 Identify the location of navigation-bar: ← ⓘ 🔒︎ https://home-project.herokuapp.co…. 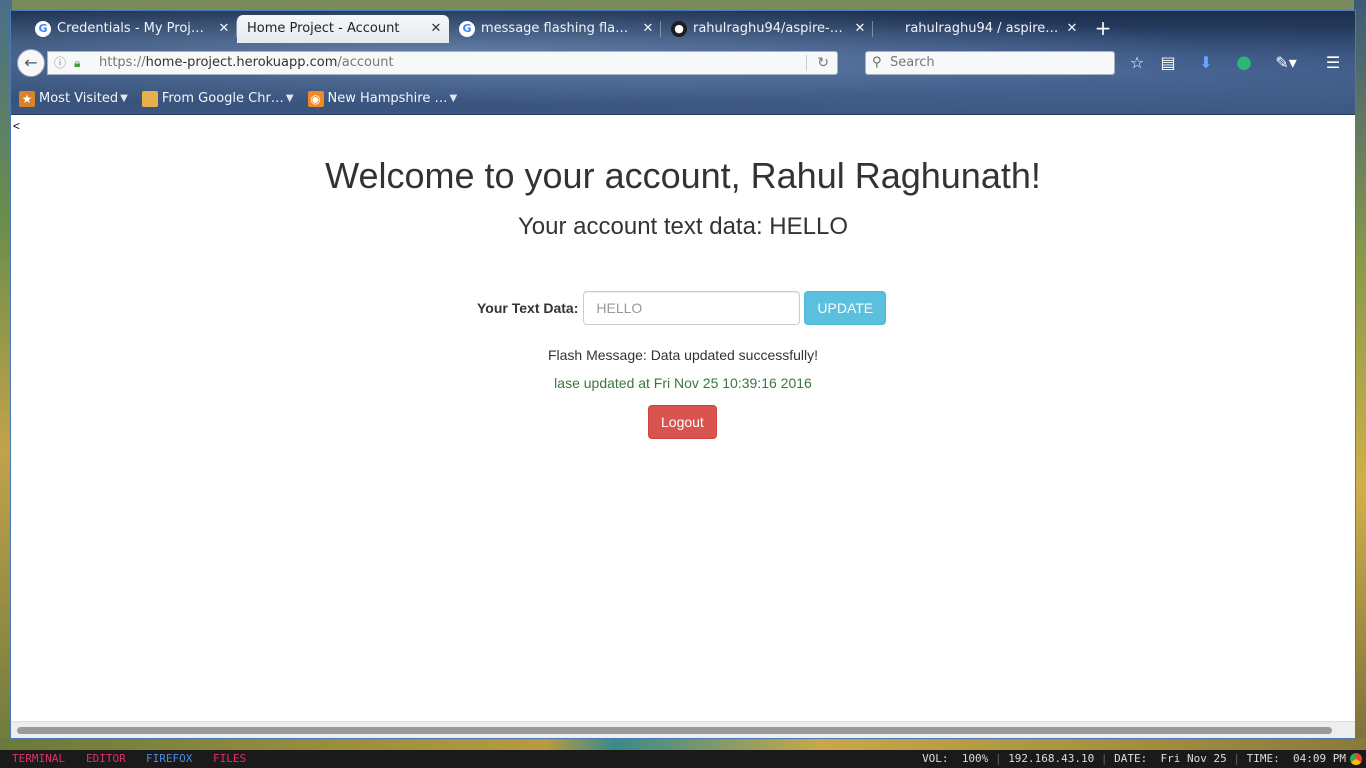
(683, 62).